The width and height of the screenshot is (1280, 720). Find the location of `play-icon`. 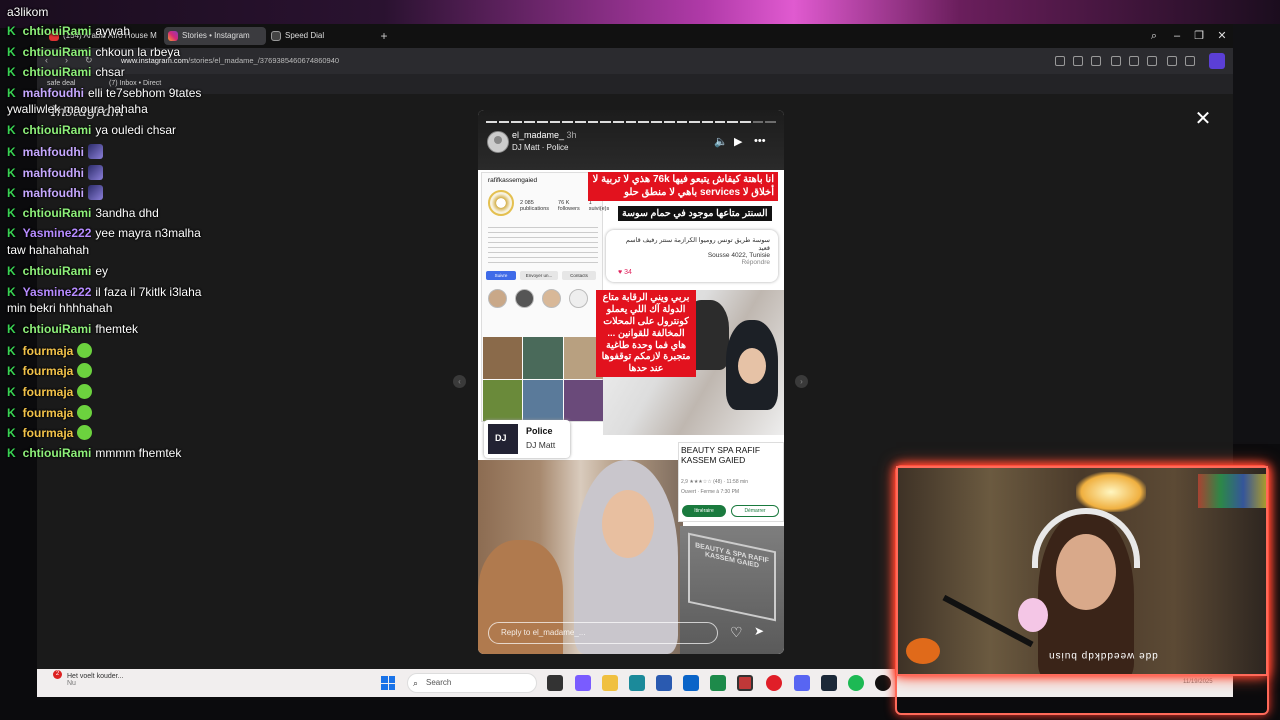

play-icon is located at coordinates (1116, 61).